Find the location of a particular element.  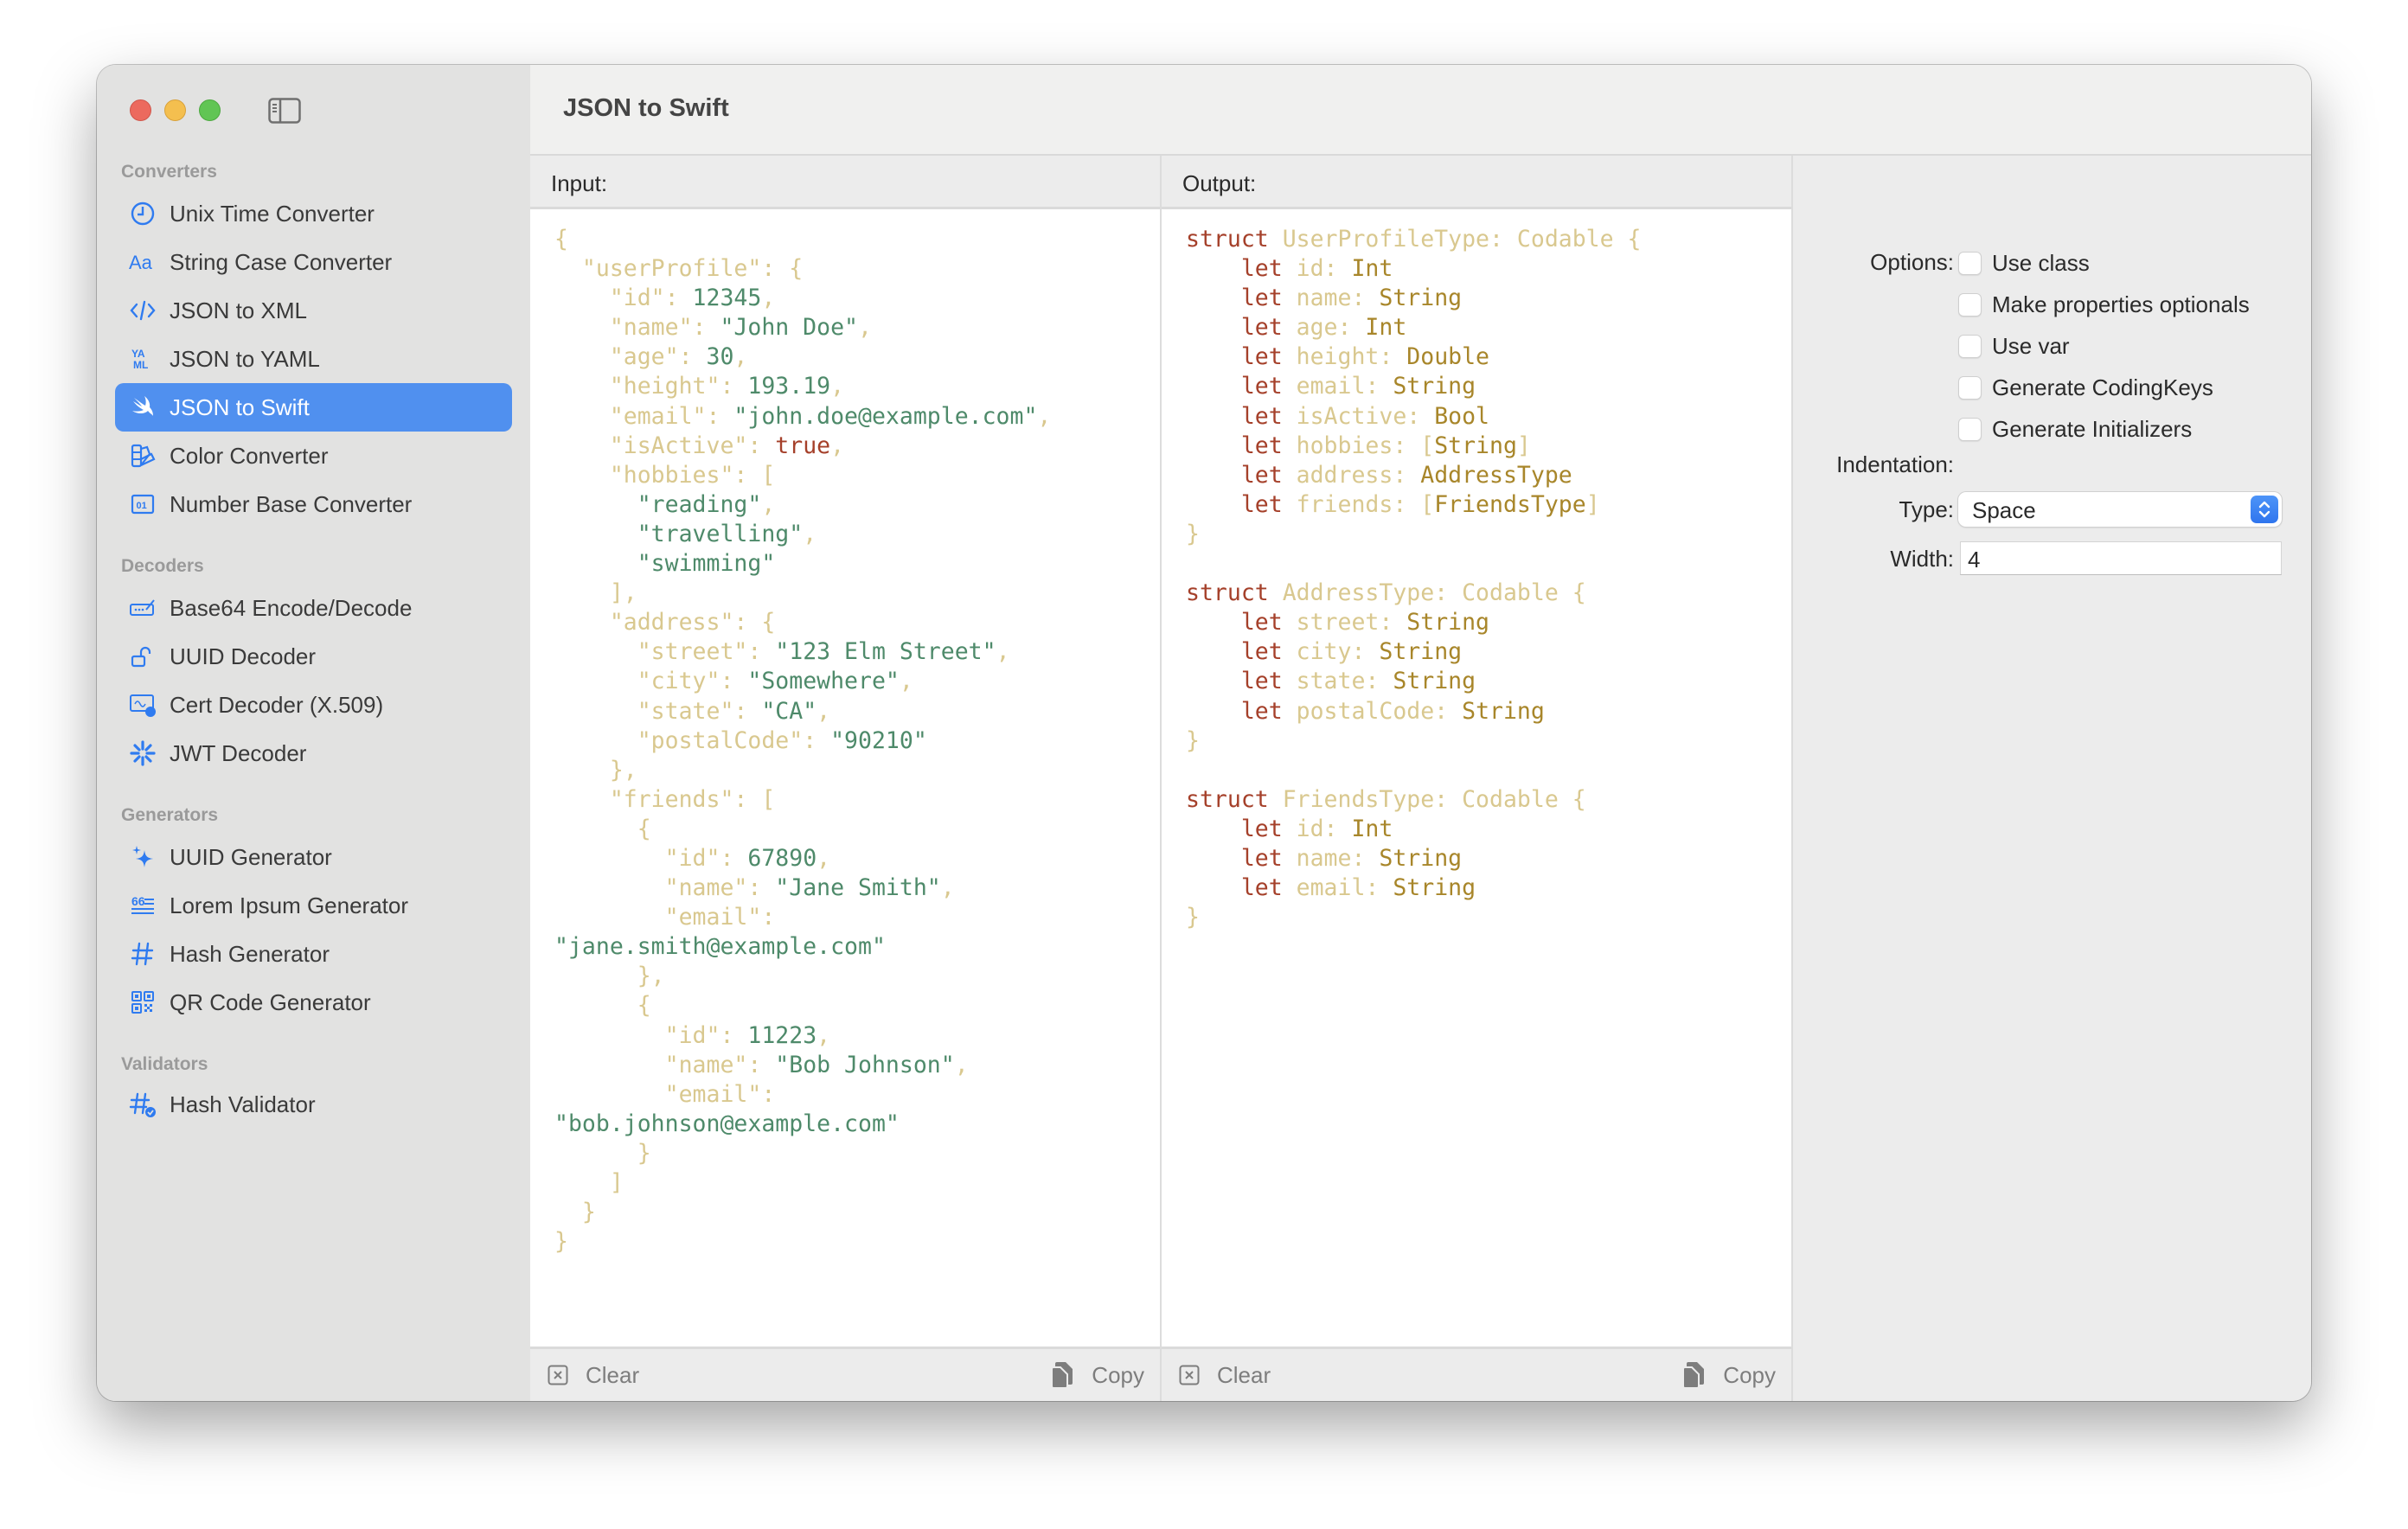

input-panel-header: Input: is located at coordinates (845, 183).